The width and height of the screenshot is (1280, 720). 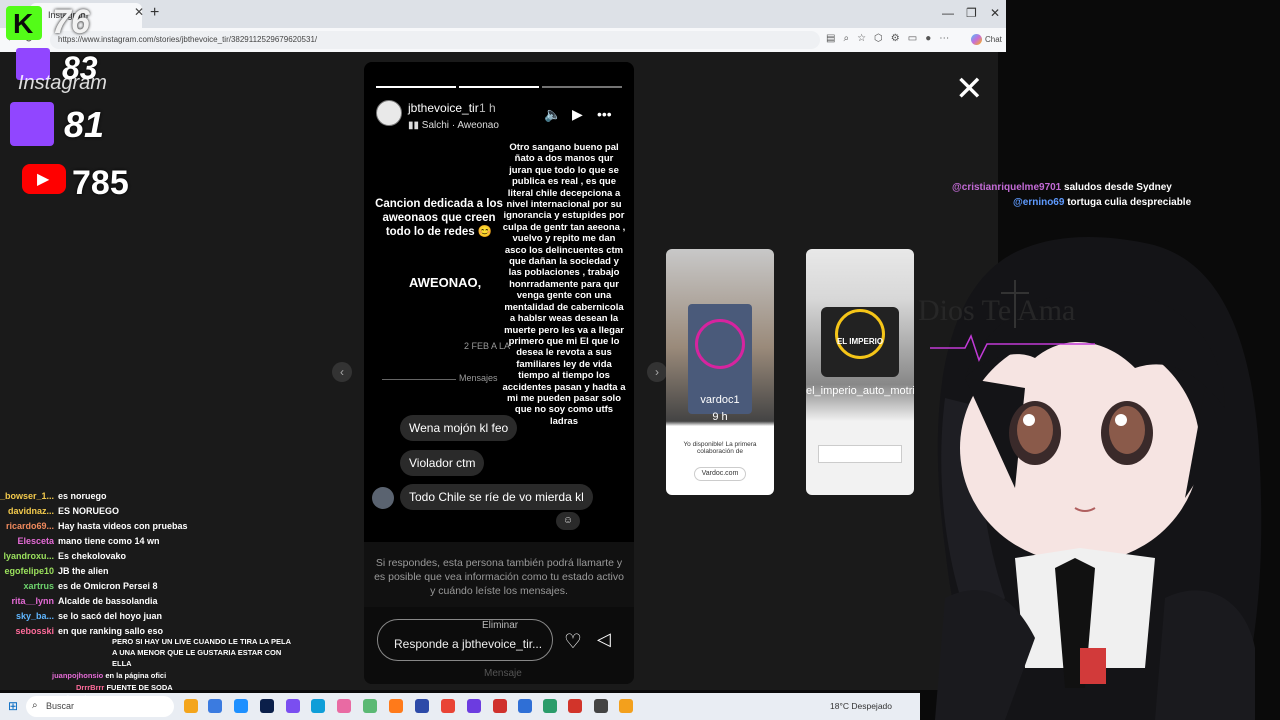 What do you see at coordinates (861, 706) in the screenshot?
I see `weather-widget: 18°C Despejado` at bounding box center [861, 706].